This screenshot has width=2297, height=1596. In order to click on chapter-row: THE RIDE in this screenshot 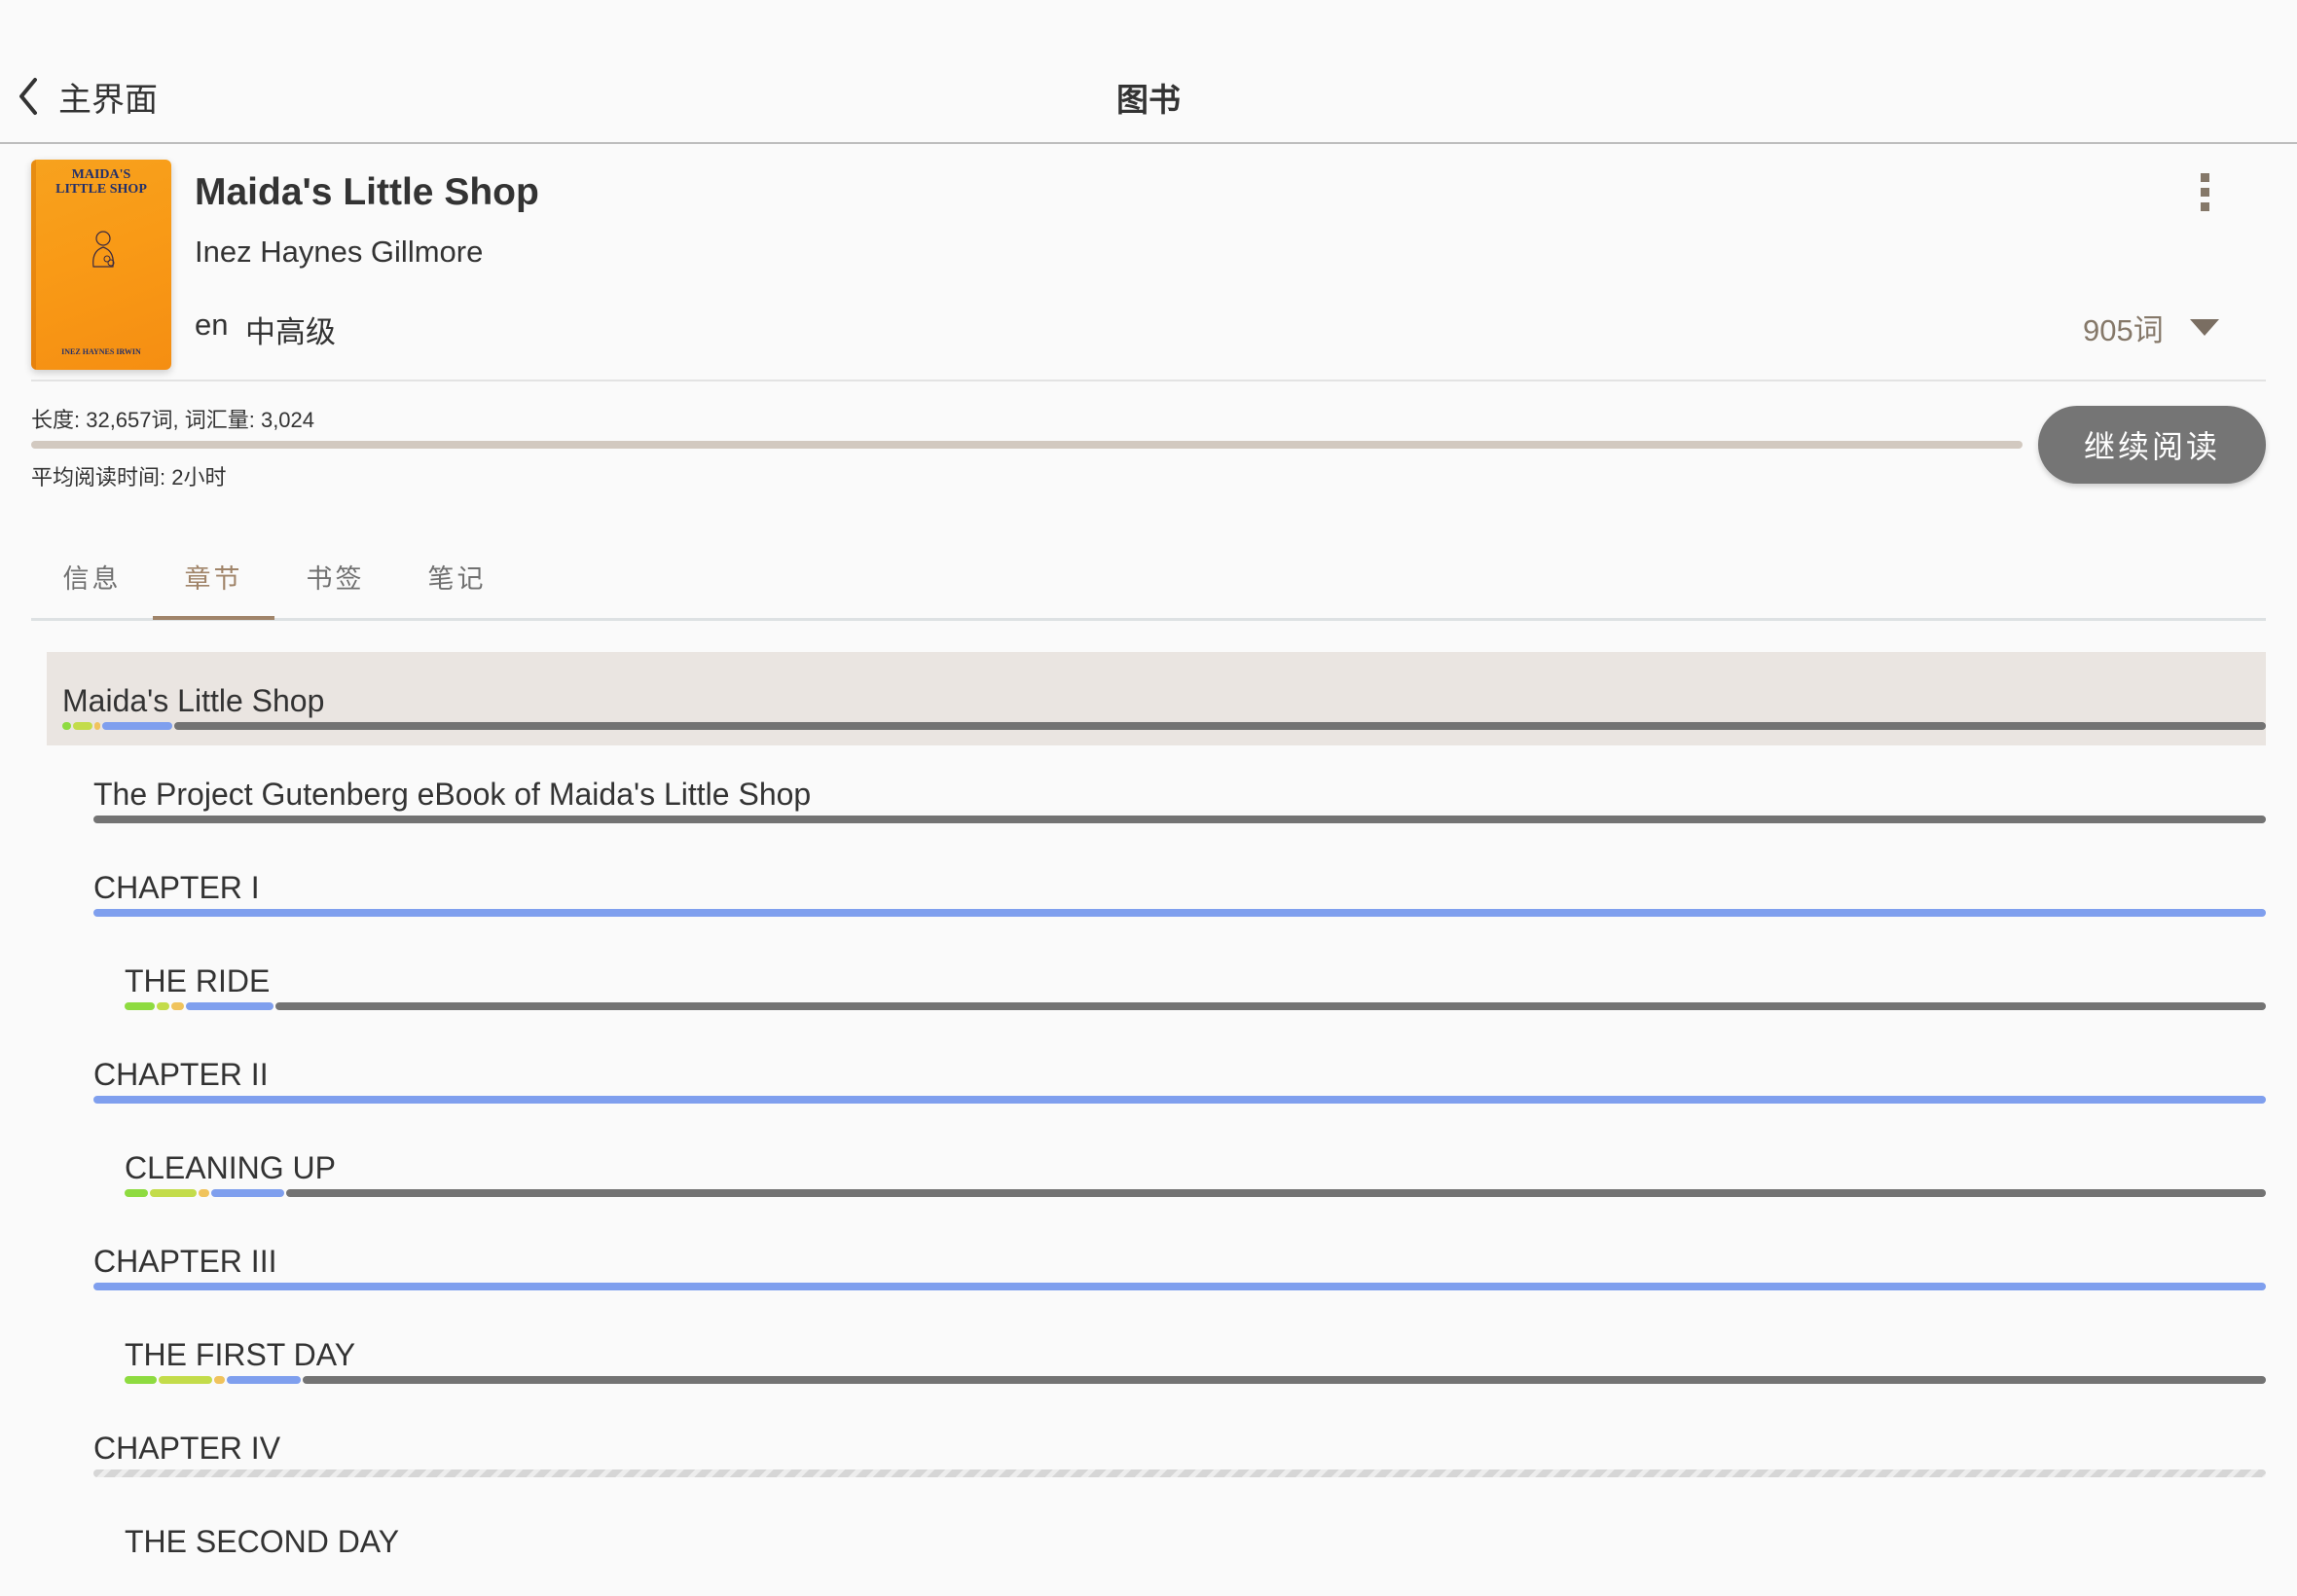, I will do `click(1148, 979)`.